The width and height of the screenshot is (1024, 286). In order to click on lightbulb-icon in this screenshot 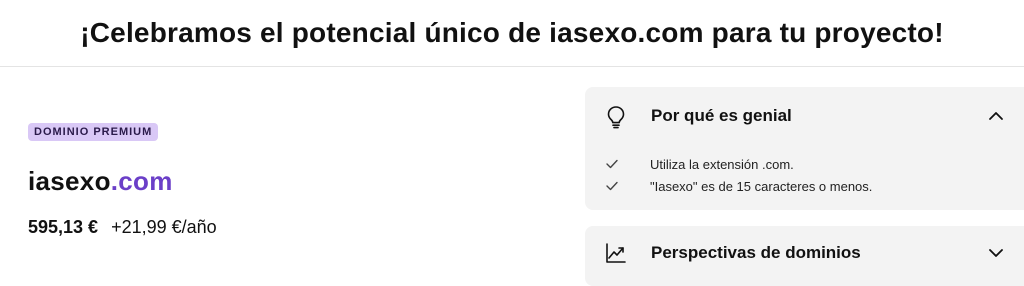, I will do `click(616, 117)`.